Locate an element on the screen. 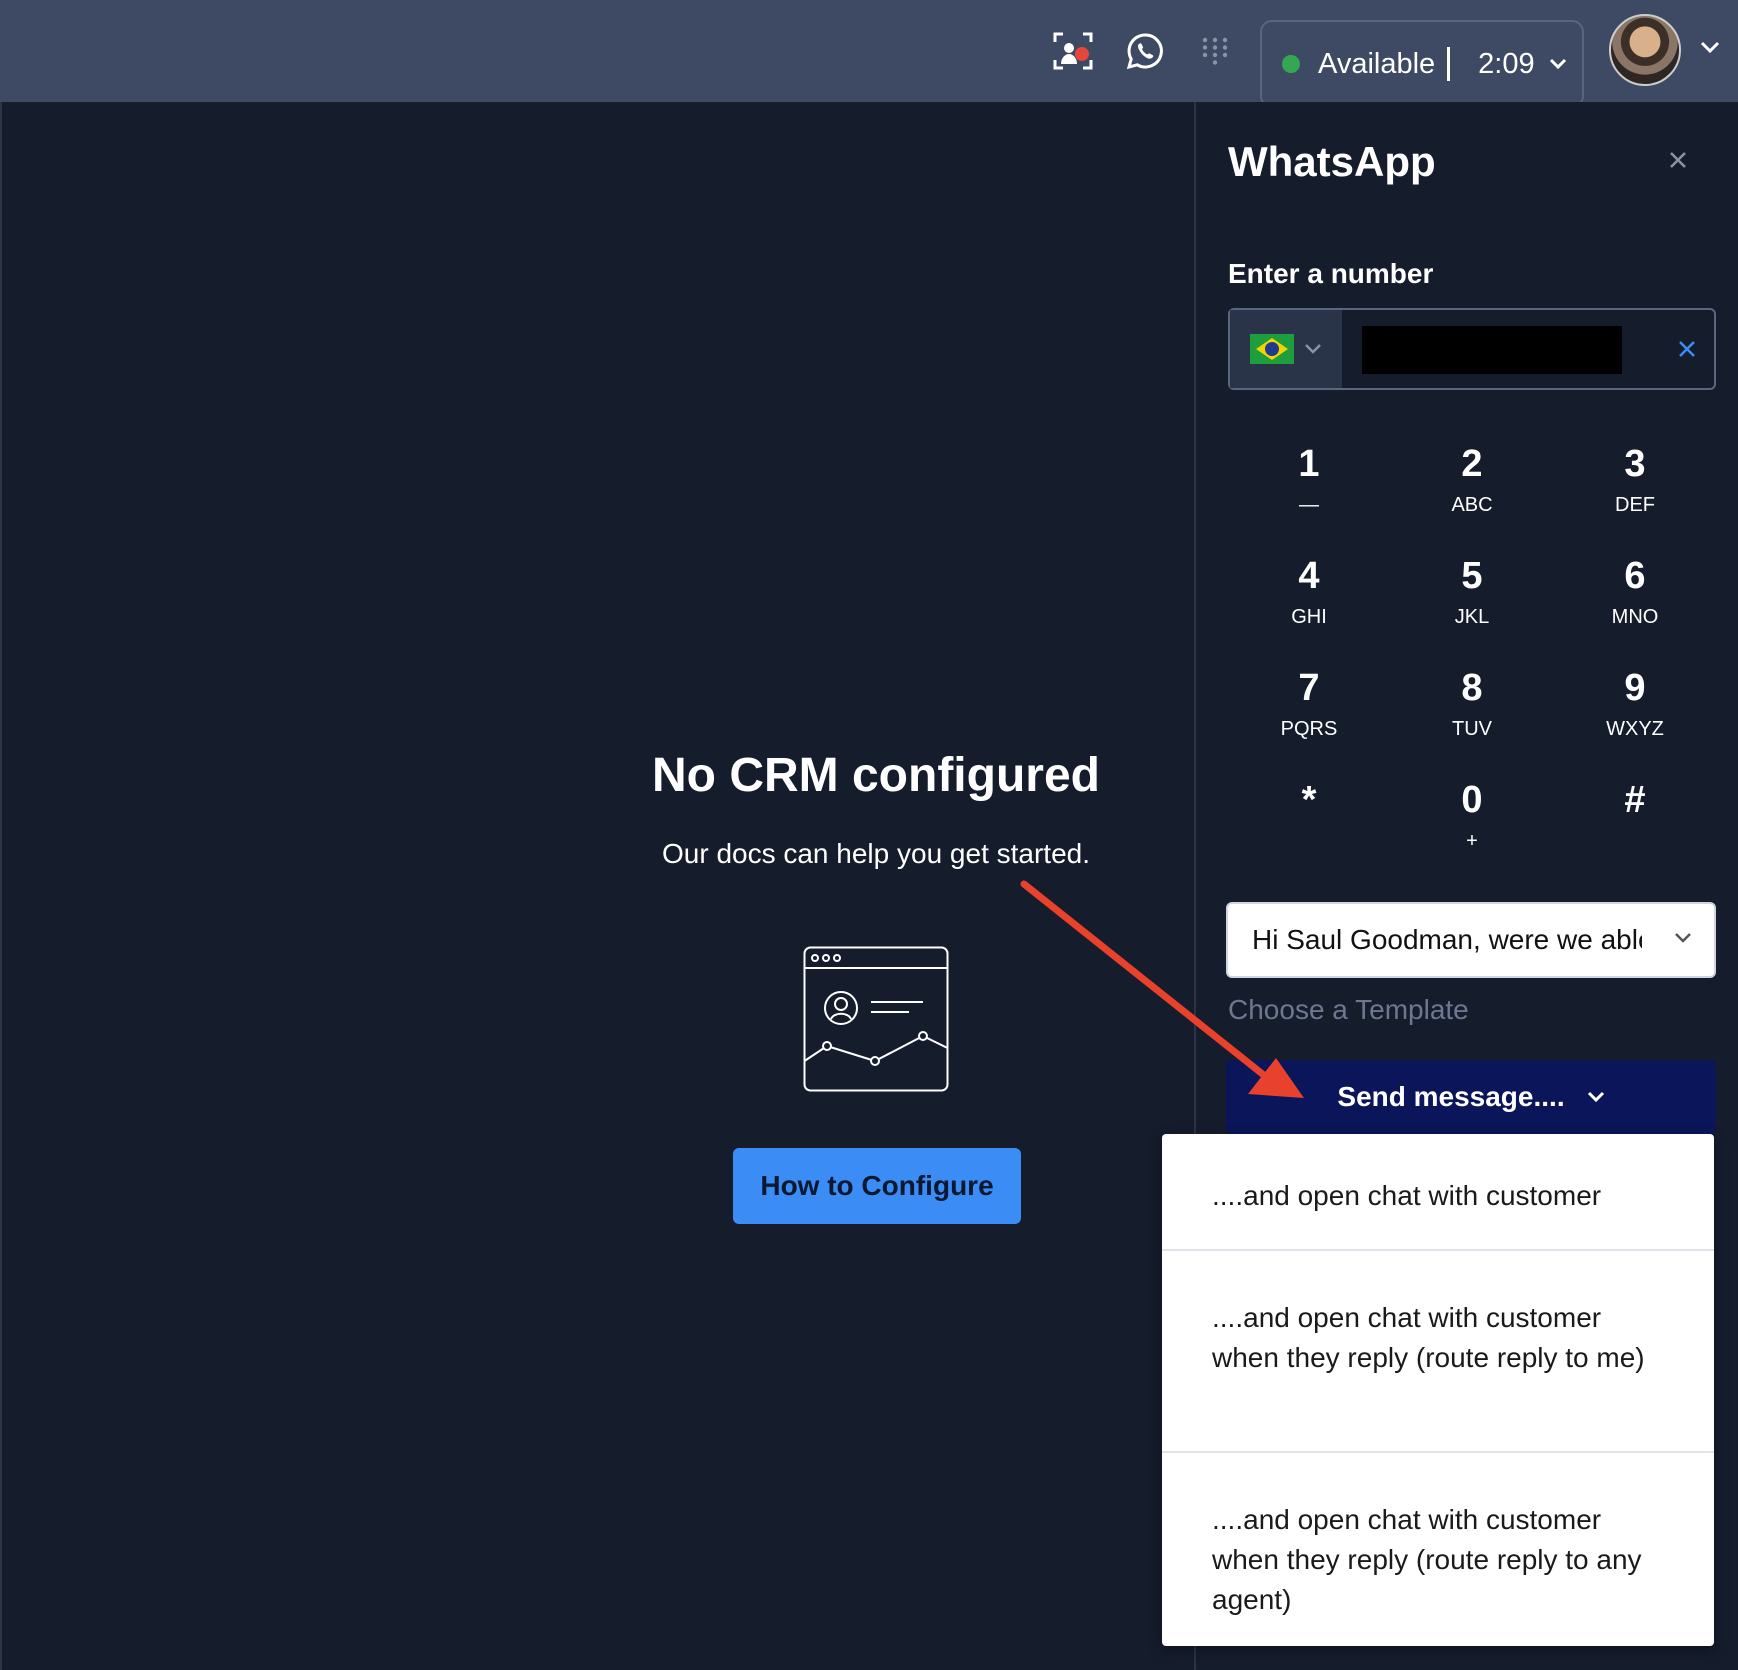 This screenshot has height=1670, width=1738. number-label: Enter a number is located at coordinates (1331, 273).